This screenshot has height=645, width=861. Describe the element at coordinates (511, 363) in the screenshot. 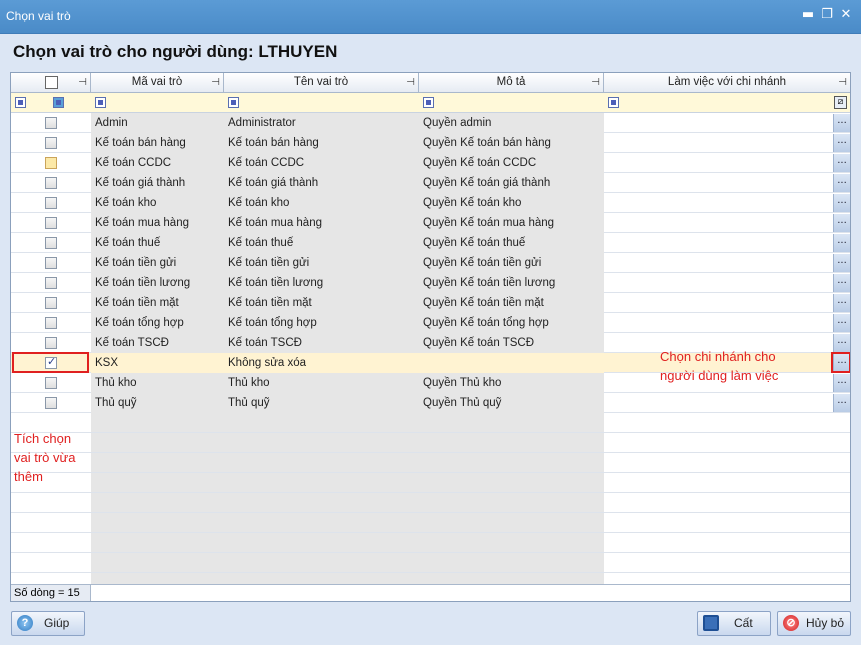

I see `cell-desc` at that location.